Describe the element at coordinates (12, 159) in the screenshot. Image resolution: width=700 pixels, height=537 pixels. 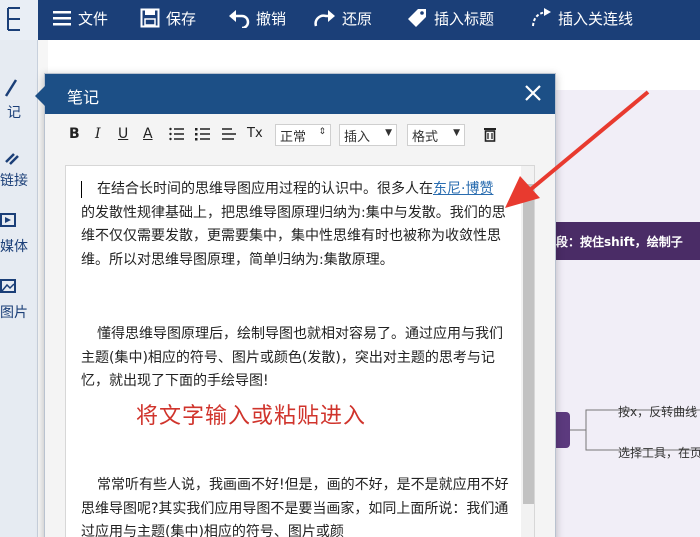
I see `link-icon` at that location.